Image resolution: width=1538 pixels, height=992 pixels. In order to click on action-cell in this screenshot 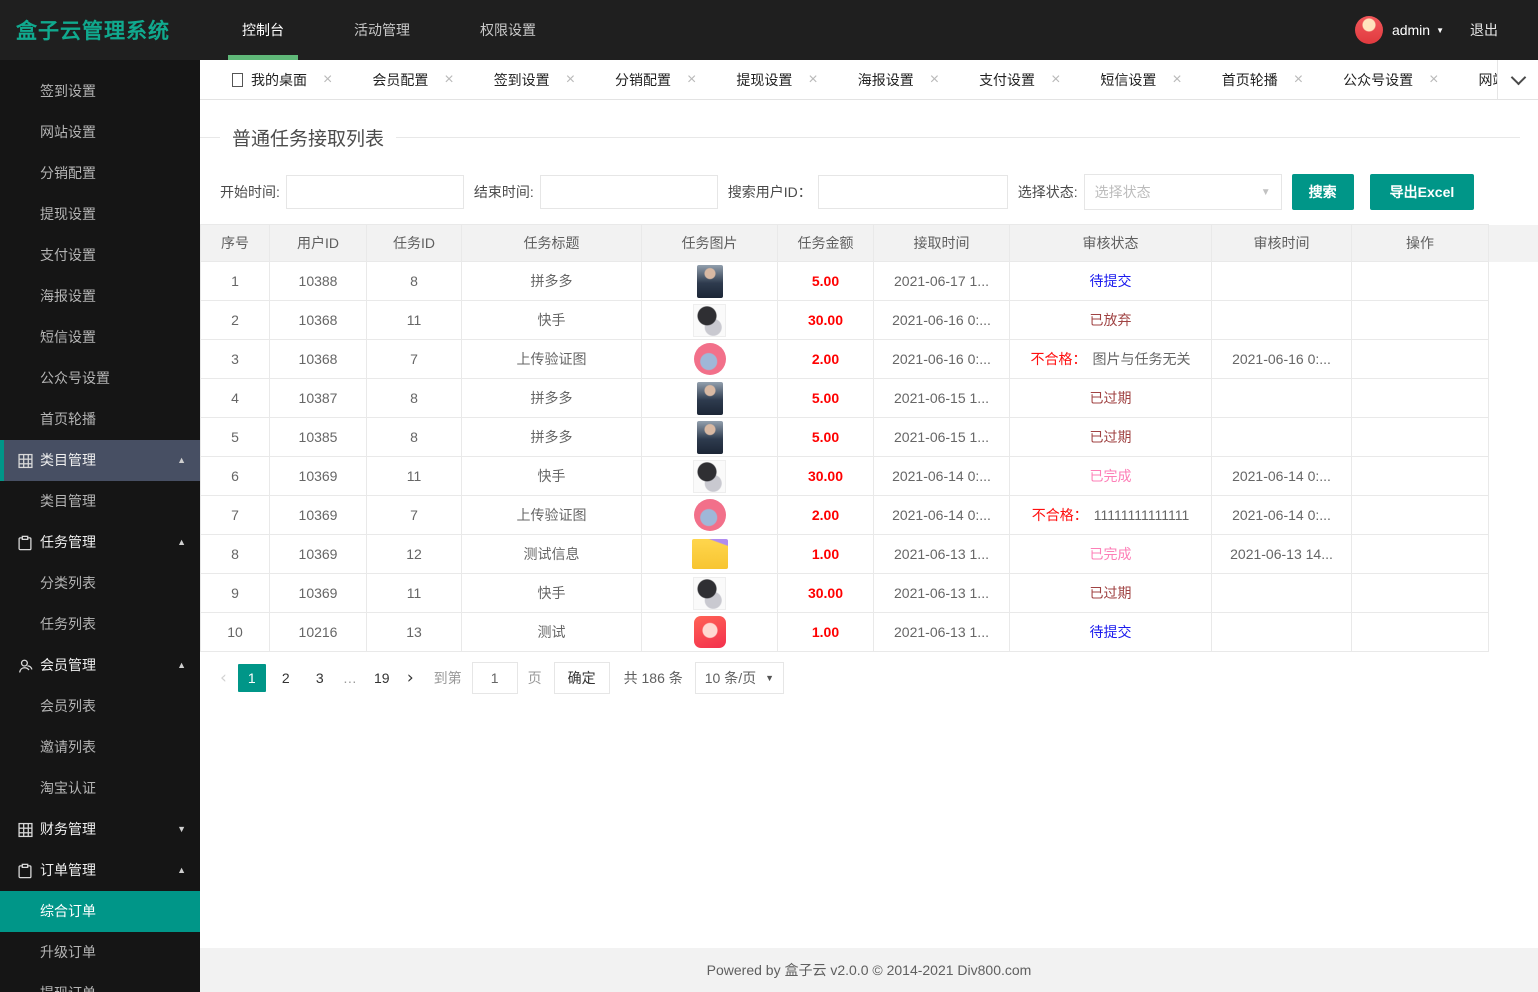, I will do `click(1420, 281)`.